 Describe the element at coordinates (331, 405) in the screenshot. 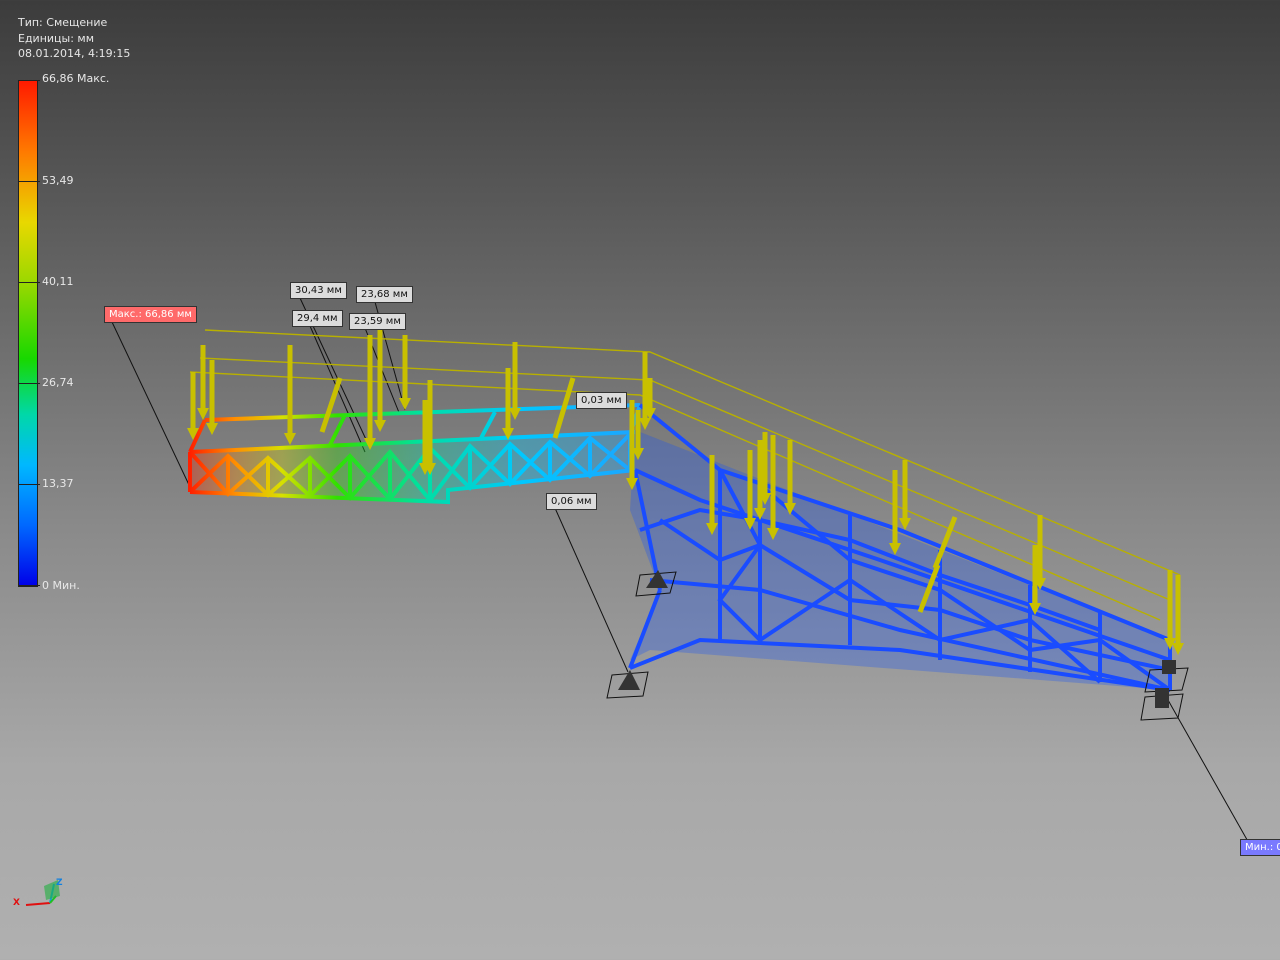

I see `load-arrow-diagonal` at that location.